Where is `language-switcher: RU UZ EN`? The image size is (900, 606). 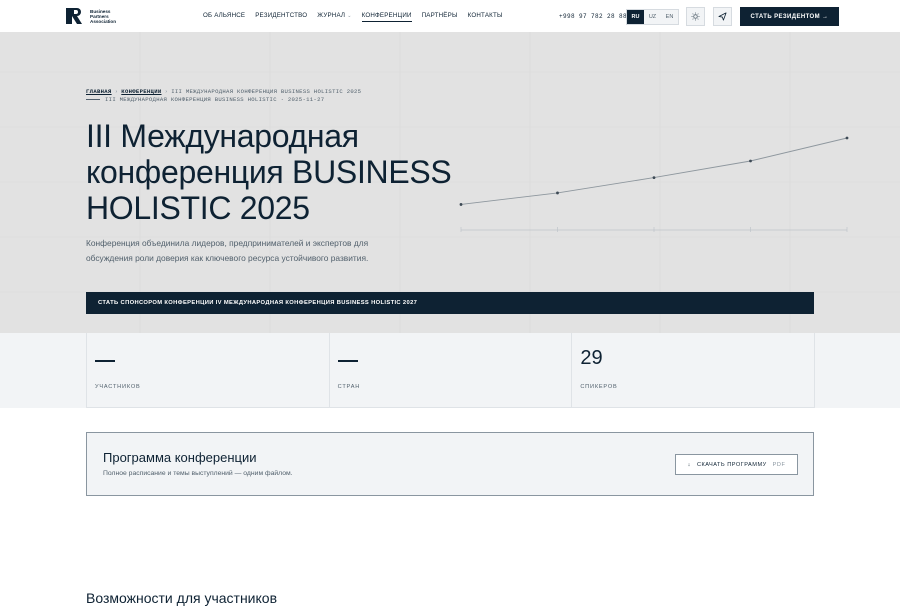
language-switcher: RU UZ EN is located at coordinates (652, 17).